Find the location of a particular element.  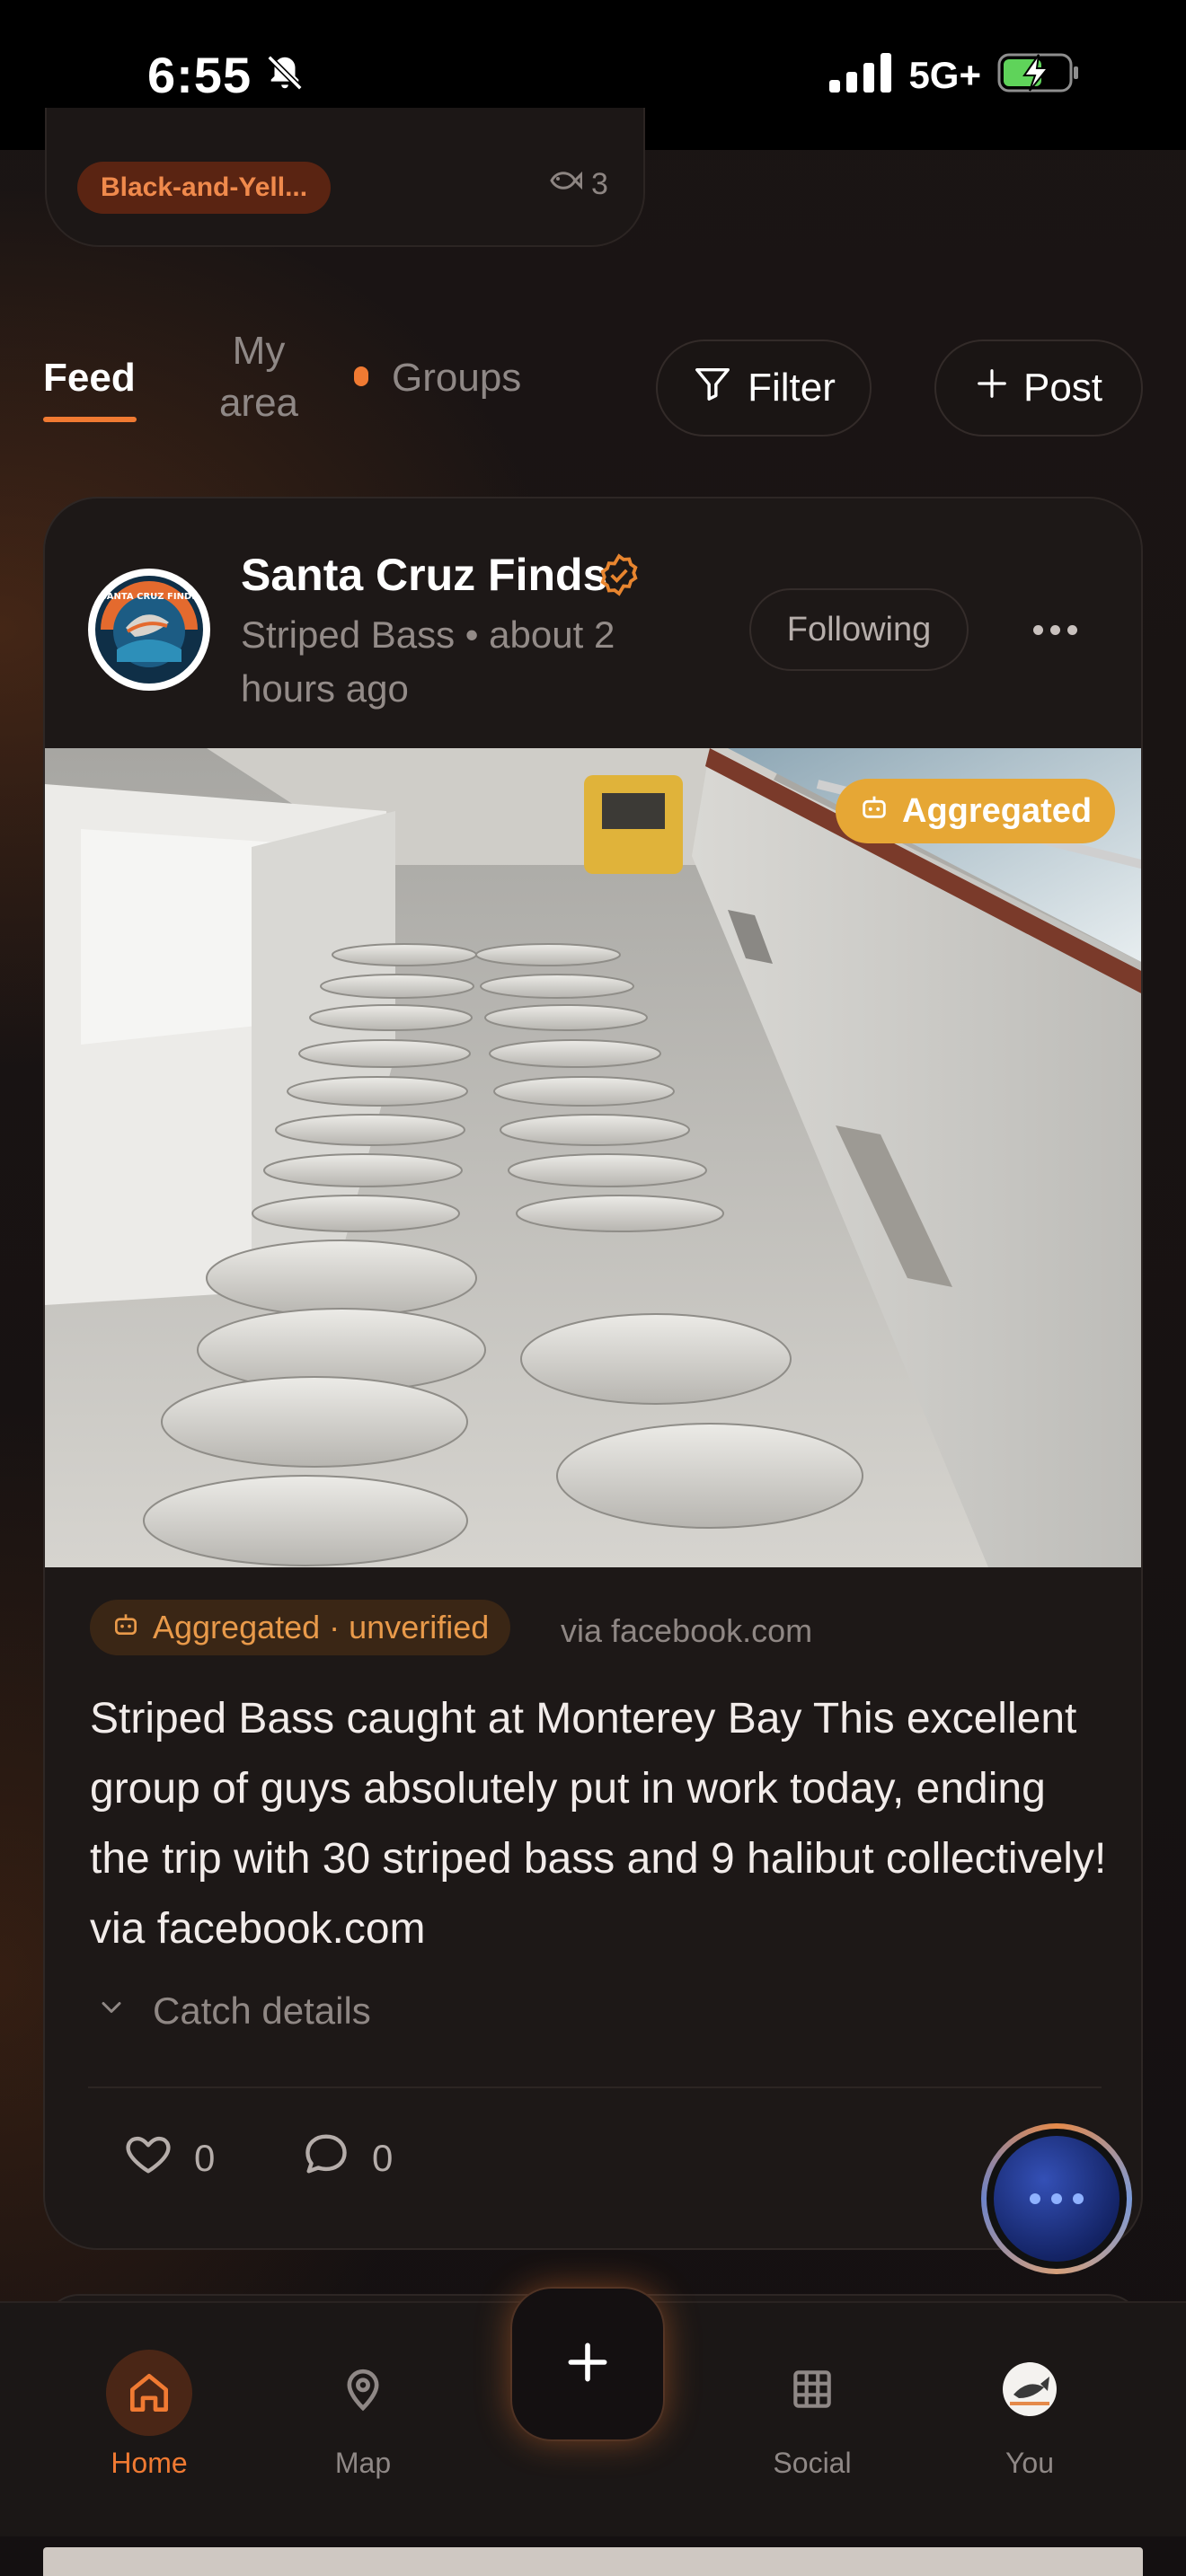

source-link: via facebook.com is located at coordinates (686, 1631).